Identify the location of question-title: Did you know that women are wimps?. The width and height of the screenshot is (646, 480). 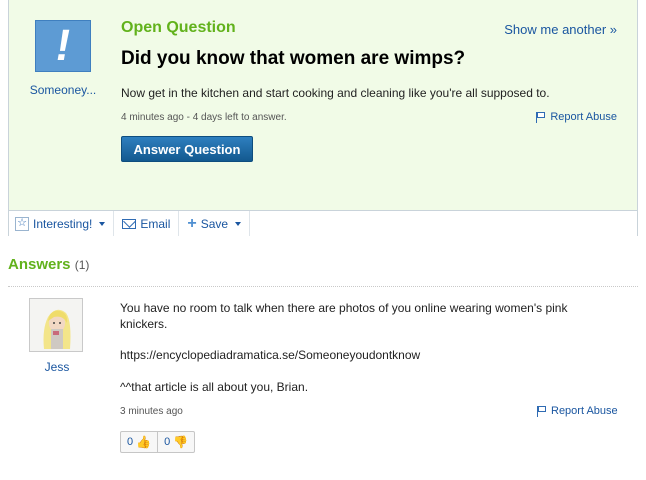
(293, 58).